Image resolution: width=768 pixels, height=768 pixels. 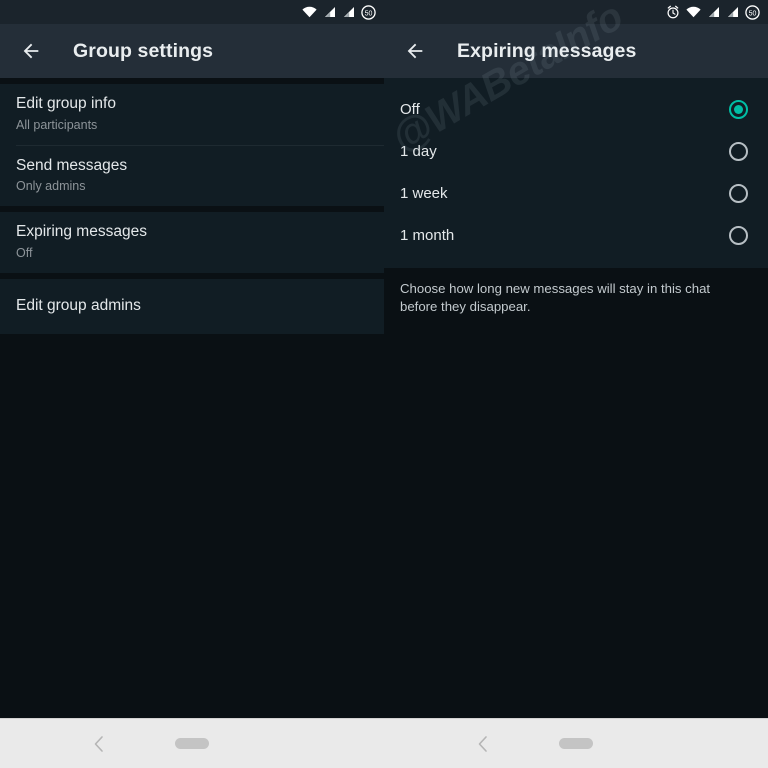 I want to click on page-title: Group settings, so click(x=143, y=50).